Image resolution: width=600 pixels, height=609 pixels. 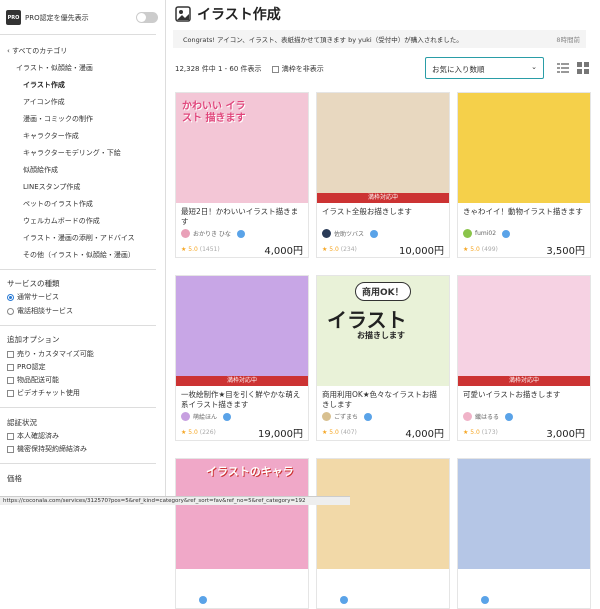 What do you see at coordinates (26, 367) in the screenshot?
I see `option-checkbox: PRO認定` at bounding box center [26, 367].